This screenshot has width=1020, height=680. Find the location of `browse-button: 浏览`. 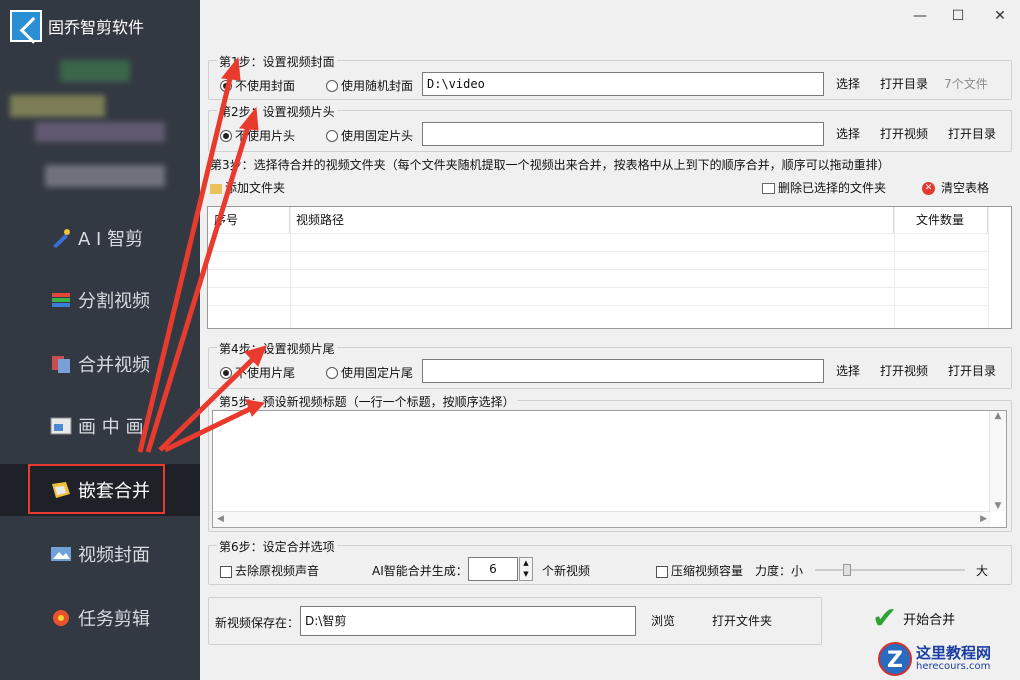

browse-button: 浏览 is located at coordinates (663, 621).